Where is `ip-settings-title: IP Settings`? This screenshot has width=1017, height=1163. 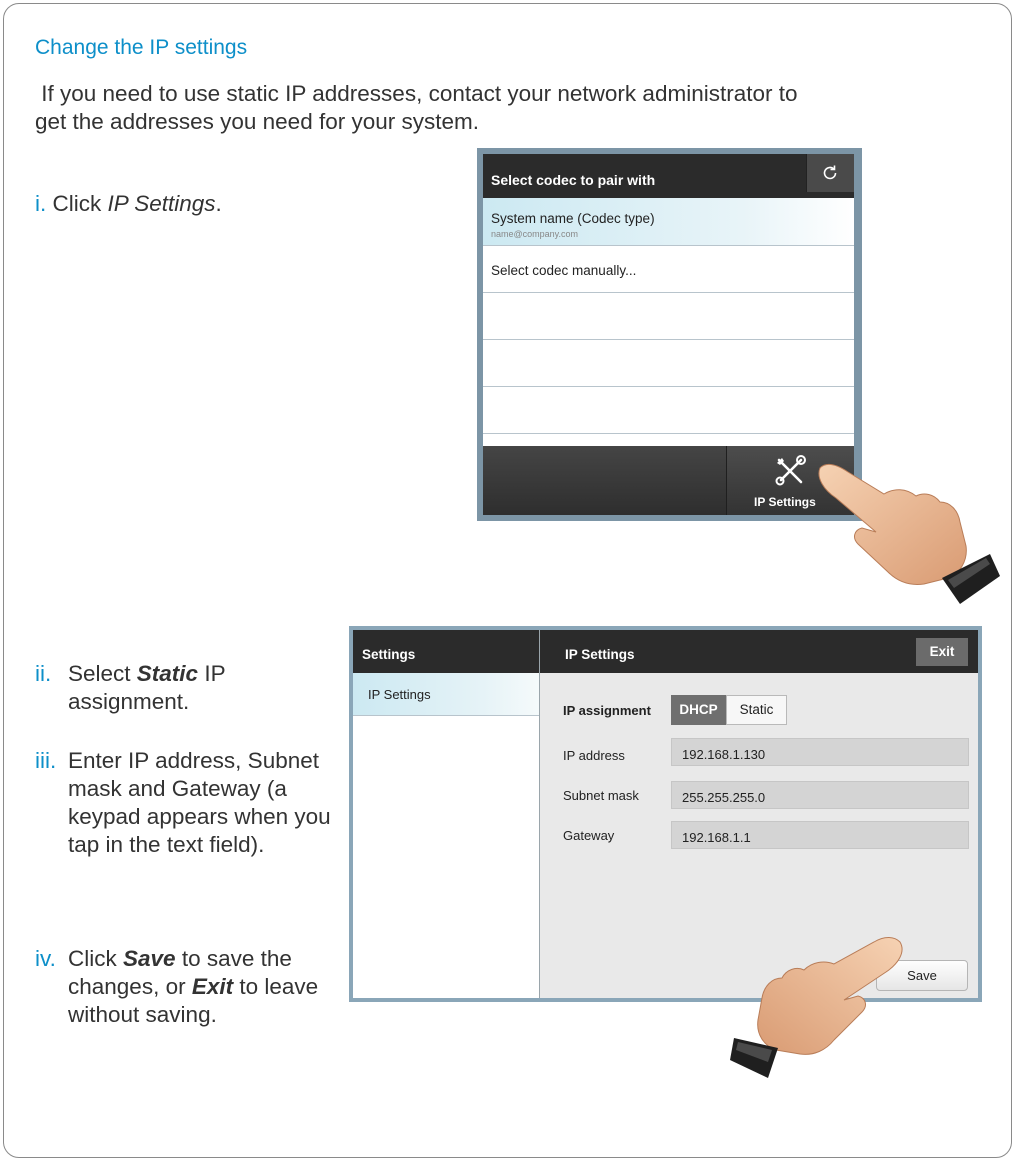 ip-settings-title: IP Settings is located at coordinates (600, 654).